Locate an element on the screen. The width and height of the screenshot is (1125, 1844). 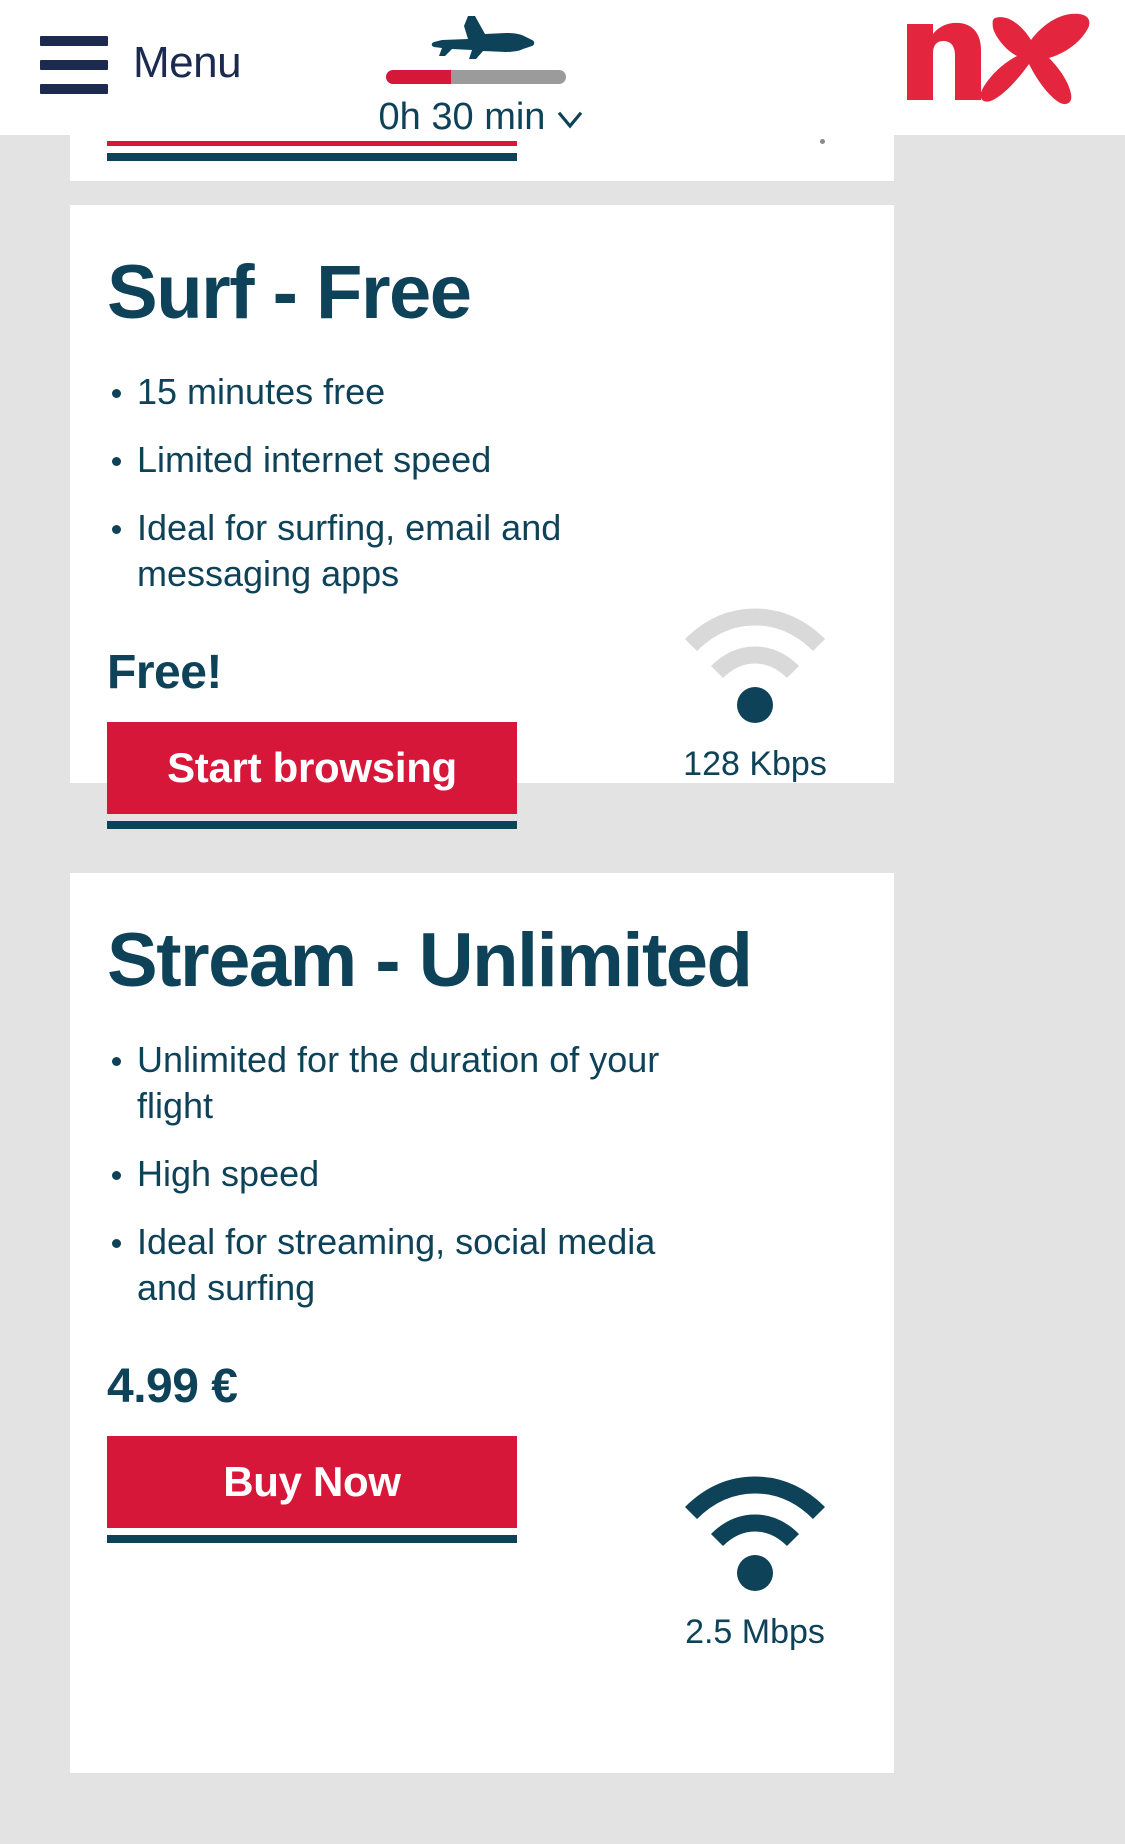
list-item: High speed is located at coordinates (402, 1174).